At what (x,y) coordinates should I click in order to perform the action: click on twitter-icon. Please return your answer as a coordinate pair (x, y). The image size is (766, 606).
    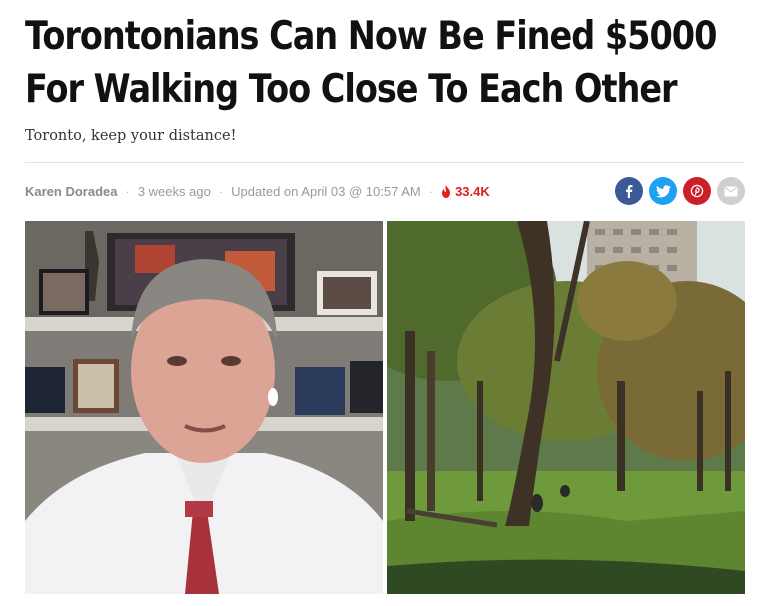
    Looking at the image, I should click on (663, 190).